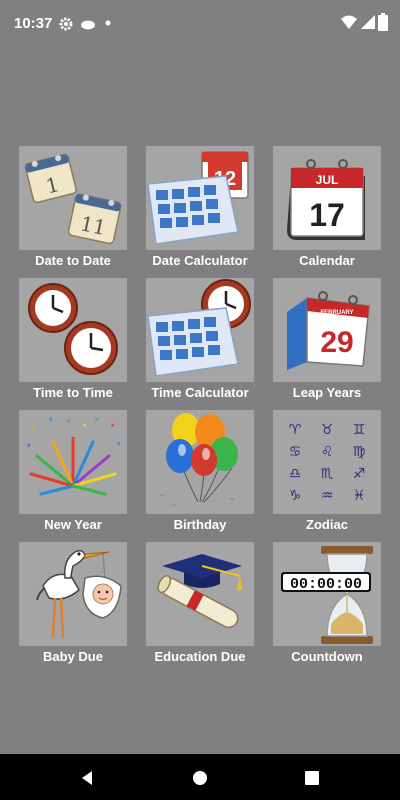 Image resolution: width=400 pixels, height=800 pixels. I want to click on zodiac-icon: ♈ ♉ ♊ ♋ ♌ ♍ ♎ ♏ ♐ ♑ ♒ ♓, so click(327, 463).